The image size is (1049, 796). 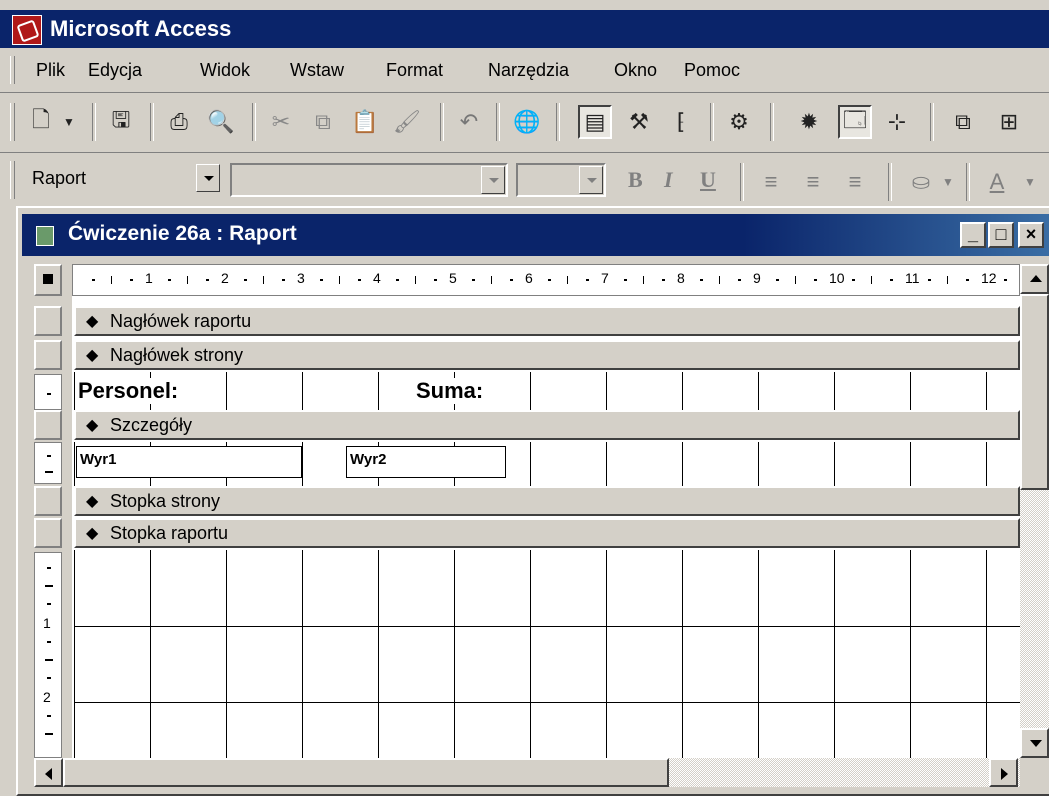 What do you see at coordinates (1031, 235) in the screenshot?
I see `close-button: ×` at bounding box center [1031, 235].